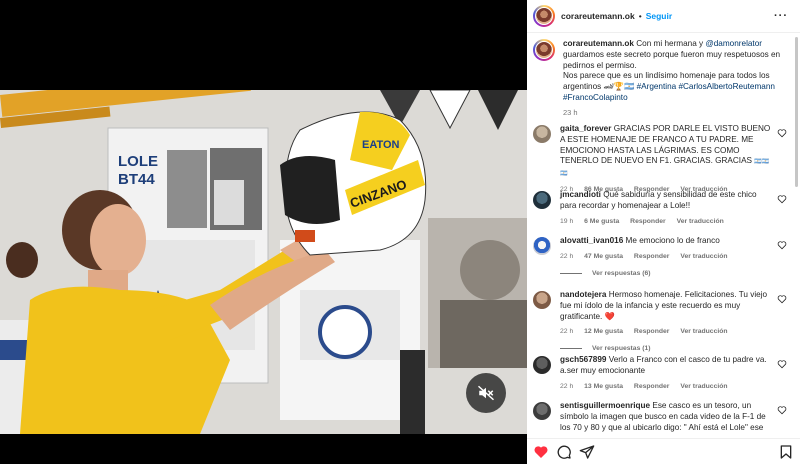 This screenshot has width=800, height=464. What do you see at coordinates (564, 452) in the screenshot?
I see `comment-icon` at bounding box center [564, 452].